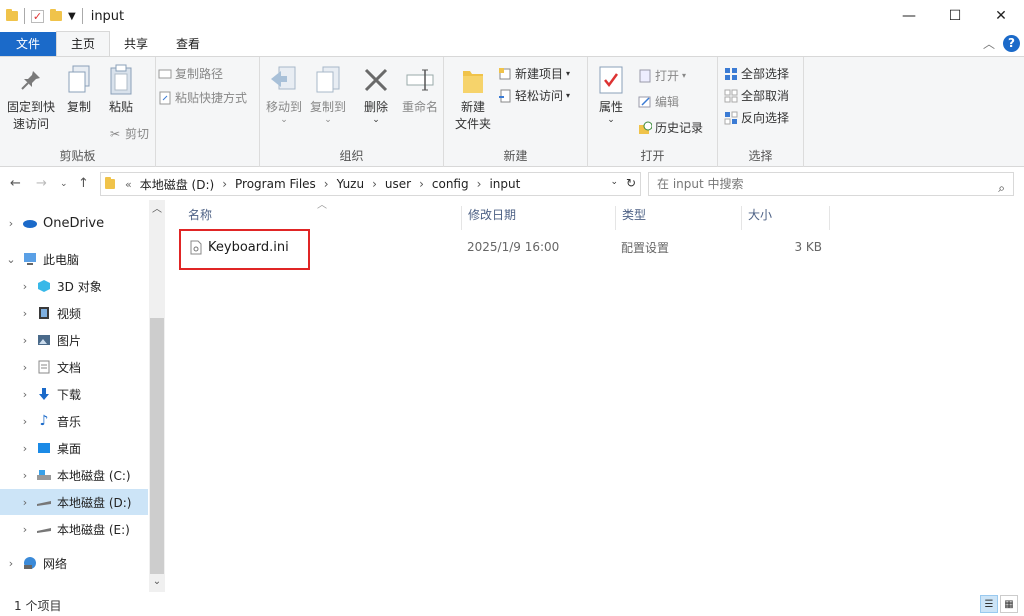 This screenshot has width=1024, height=616. What do you see at coordinates (83, 183) in the screenshot?
I see `up-arrow-icon: ↑` at bounding box center [83, 183].